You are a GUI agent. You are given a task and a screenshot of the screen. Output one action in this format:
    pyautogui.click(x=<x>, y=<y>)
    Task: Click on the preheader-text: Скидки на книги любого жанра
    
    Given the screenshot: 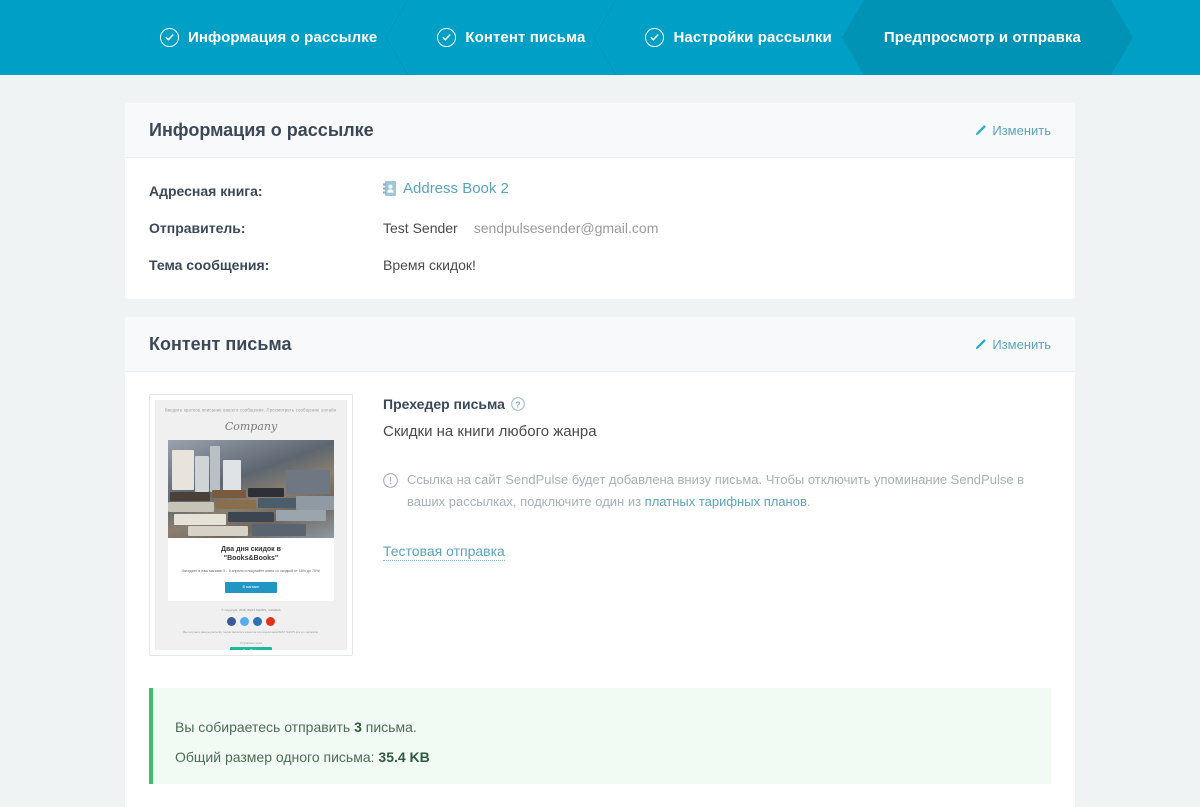 What is the action you would take?
    pyautogui.click(x=490, y=431)
    